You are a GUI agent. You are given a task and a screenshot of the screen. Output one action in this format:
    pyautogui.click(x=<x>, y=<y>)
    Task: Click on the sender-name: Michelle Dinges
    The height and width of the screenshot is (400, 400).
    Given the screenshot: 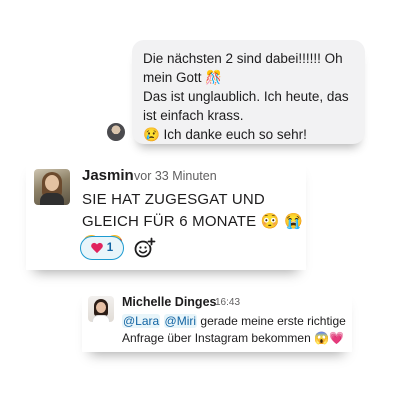 What is the action you would take?
    pyautogui.click(x=169, y=302)
    